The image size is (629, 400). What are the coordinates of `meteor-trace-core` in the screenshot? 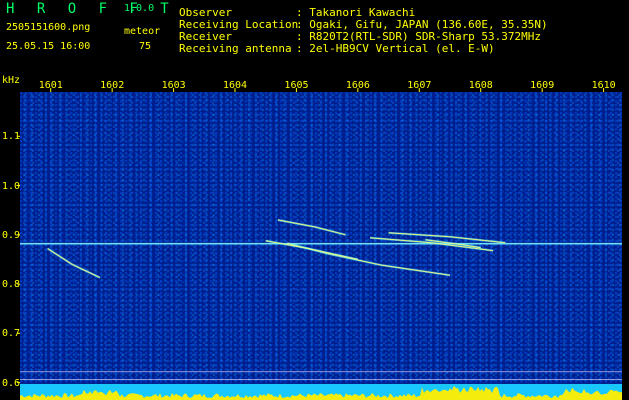 It's located at (369, 259).